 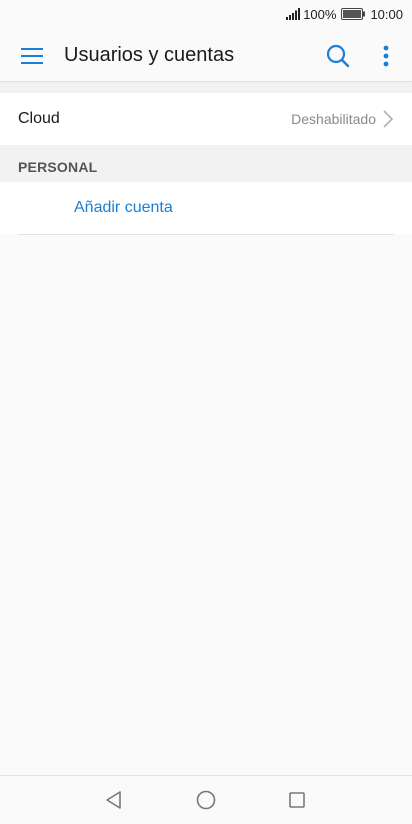 I want to click on menu-button, so click(x=32, y=56).